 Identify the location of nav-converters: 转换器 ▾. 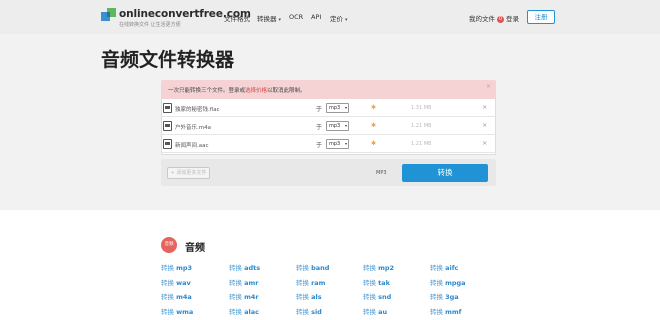
(269, 18).